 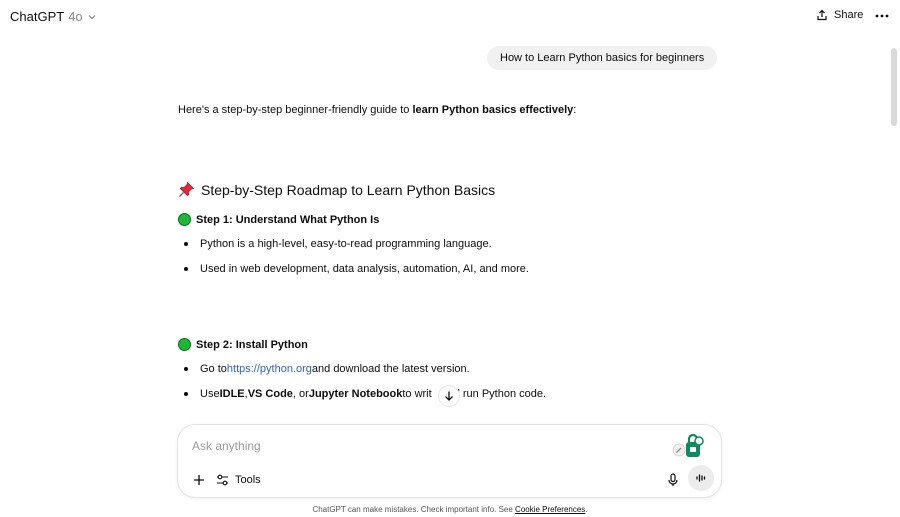 What do you see at coordinates (849, 15) in the screenshot?
I see `share-label: Share` at bounding box center [849, 15].